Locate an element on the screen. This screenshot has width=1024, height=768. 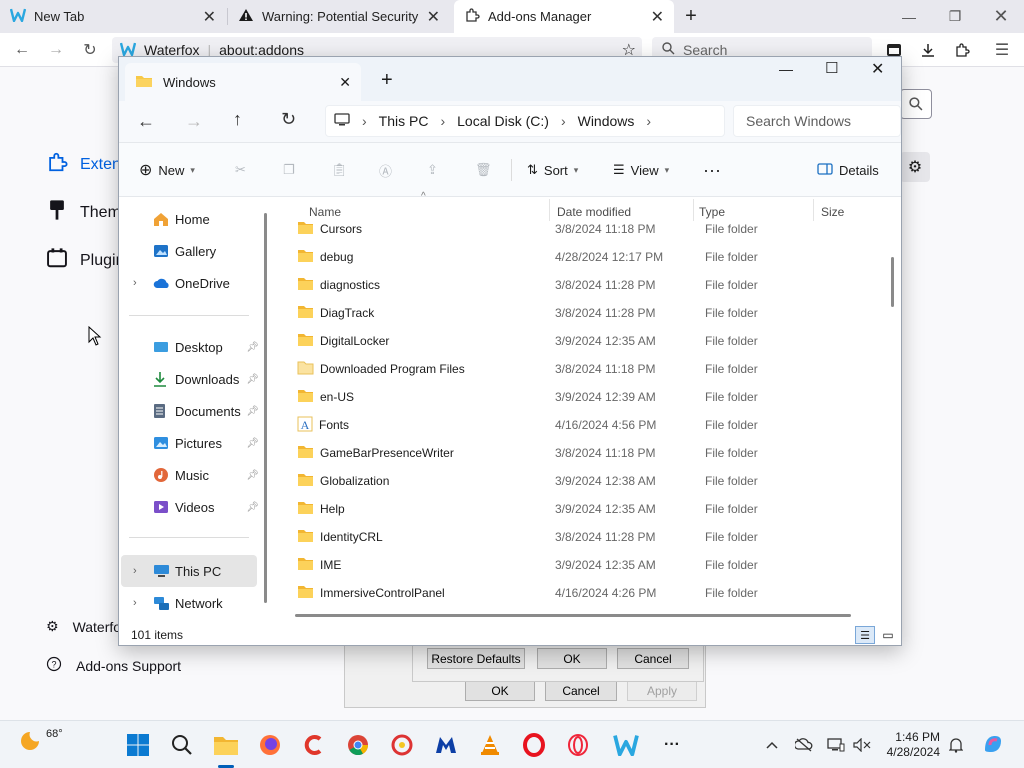
sidebar-item-network: › Network is located at coordinates (196, 603).